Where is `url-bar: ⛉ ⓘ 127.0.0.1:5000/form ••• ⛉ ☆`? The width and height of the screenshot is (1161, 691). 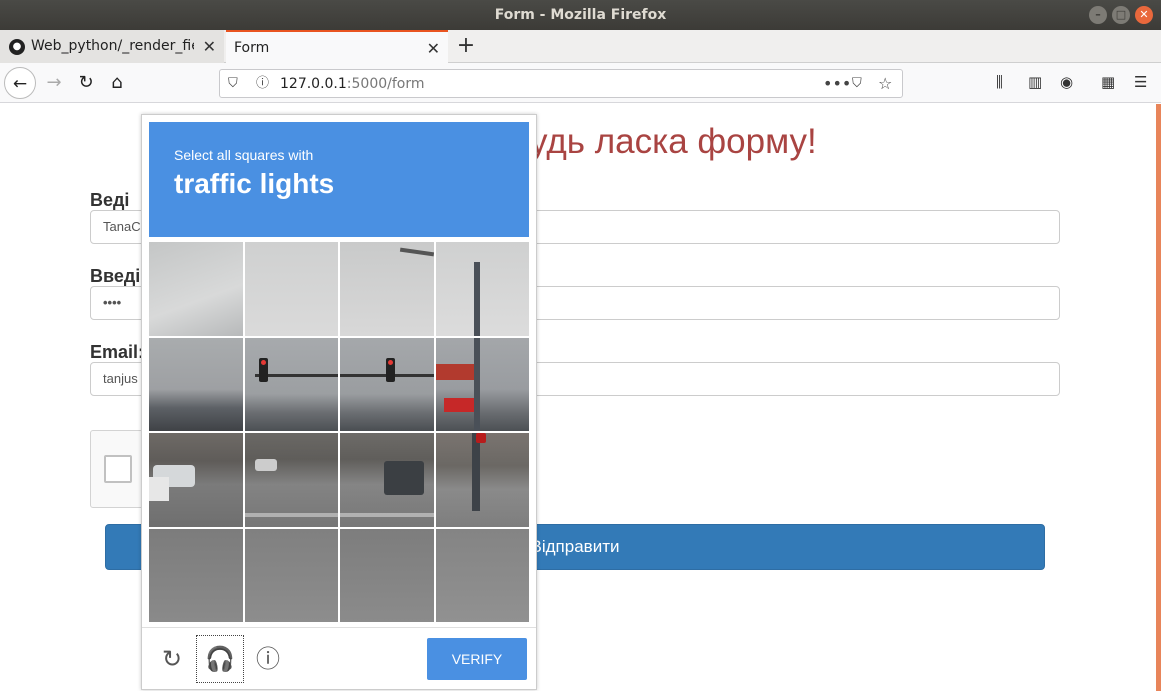 url-bar: ⛉ ⓘ 127.0.0.1:5000/form ••• ⛉ ☆ is located at coordinates (561, 83).